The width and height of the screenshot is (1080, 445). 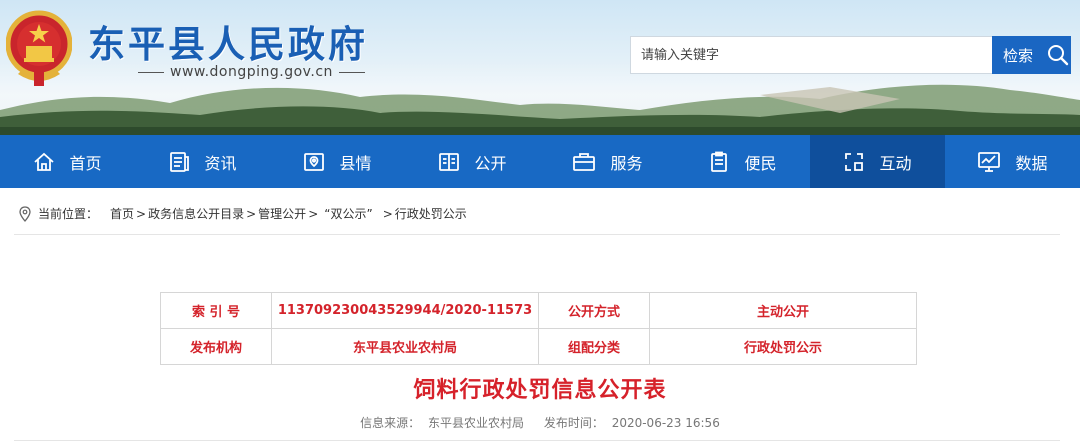 I want to click on publisher-value: 东平县农业农村局, so click(x=405, y=346).